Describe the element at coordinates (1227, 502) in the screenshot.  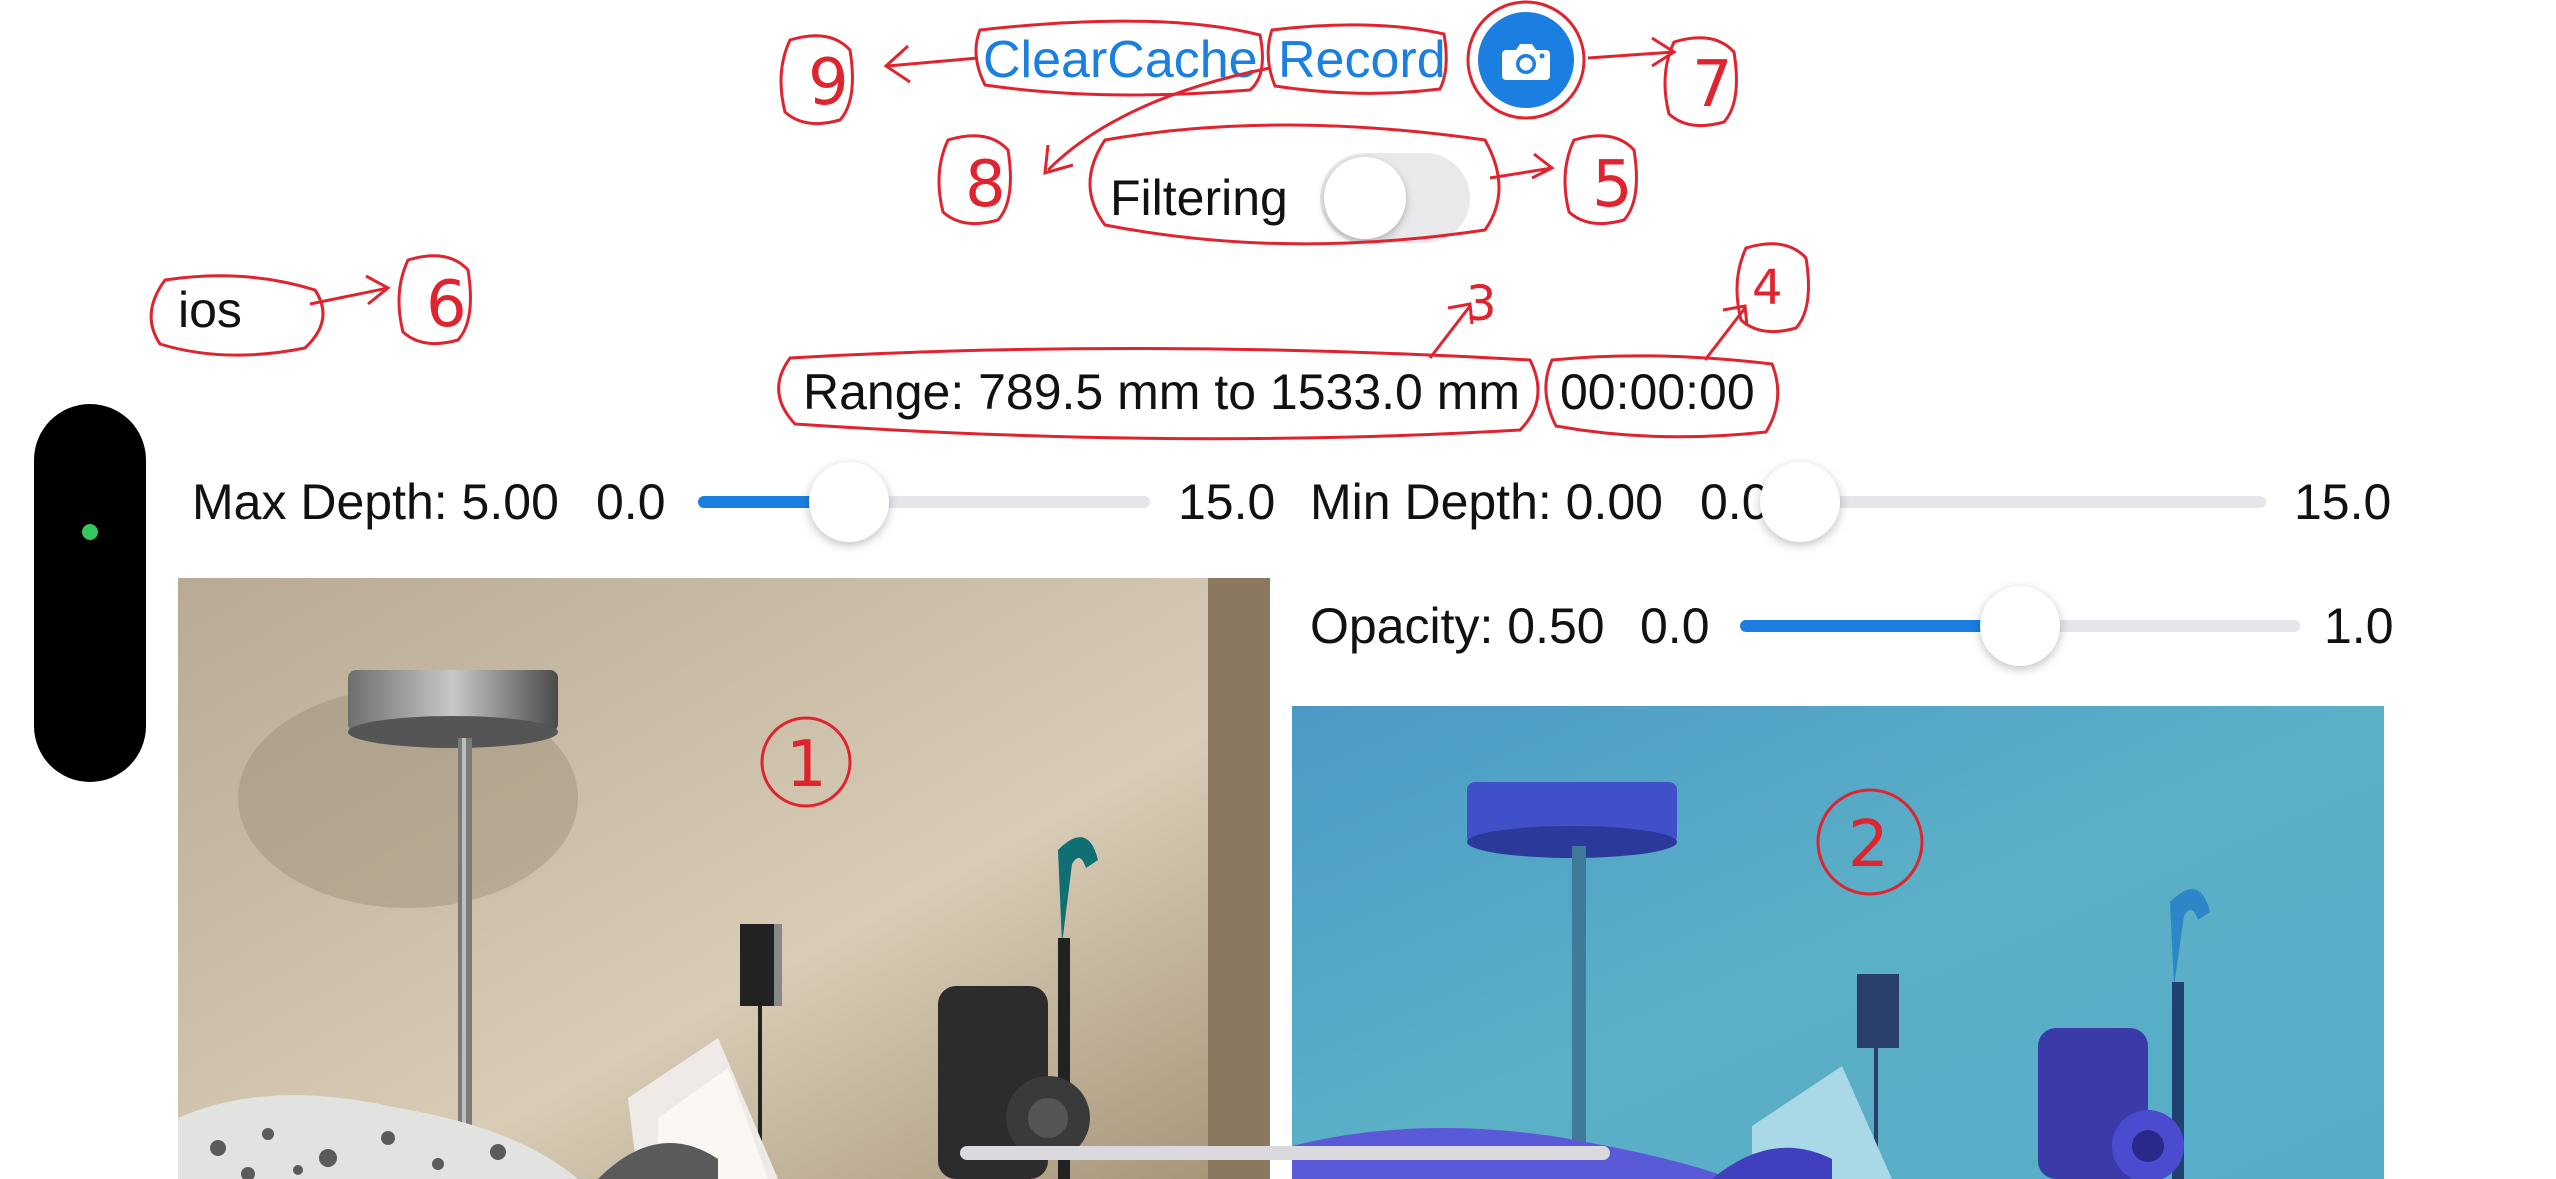
I see `max-depth-max-label: 15.0` at that location.